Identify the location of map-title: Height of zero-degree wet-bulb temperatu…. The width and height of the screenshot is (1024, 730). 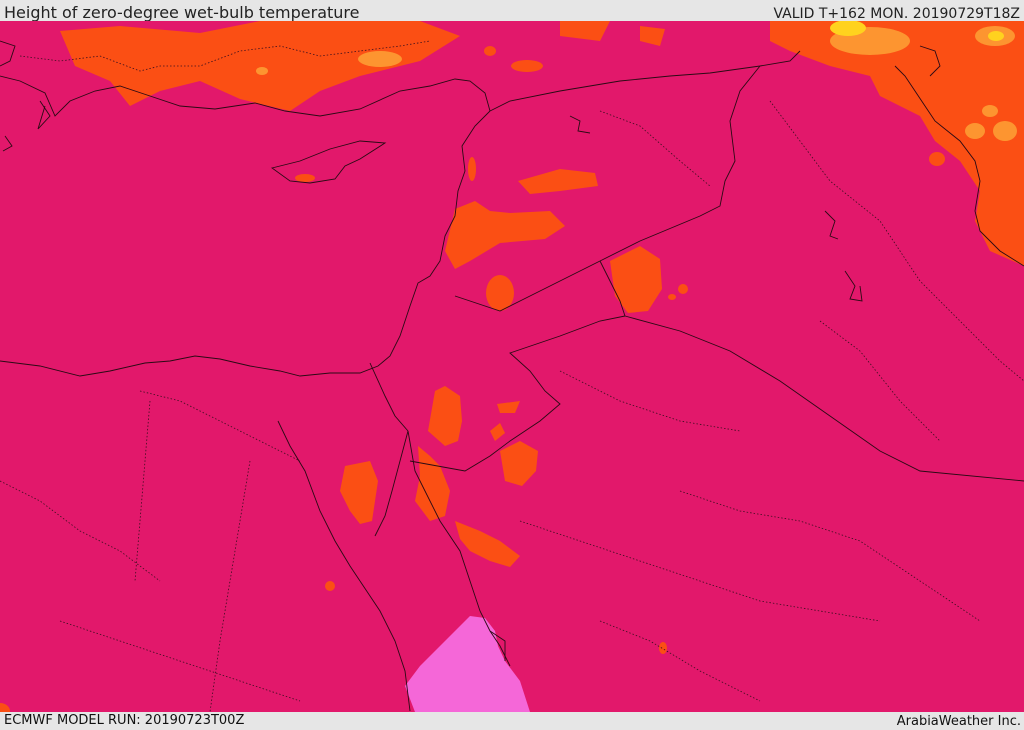
(182, 12).